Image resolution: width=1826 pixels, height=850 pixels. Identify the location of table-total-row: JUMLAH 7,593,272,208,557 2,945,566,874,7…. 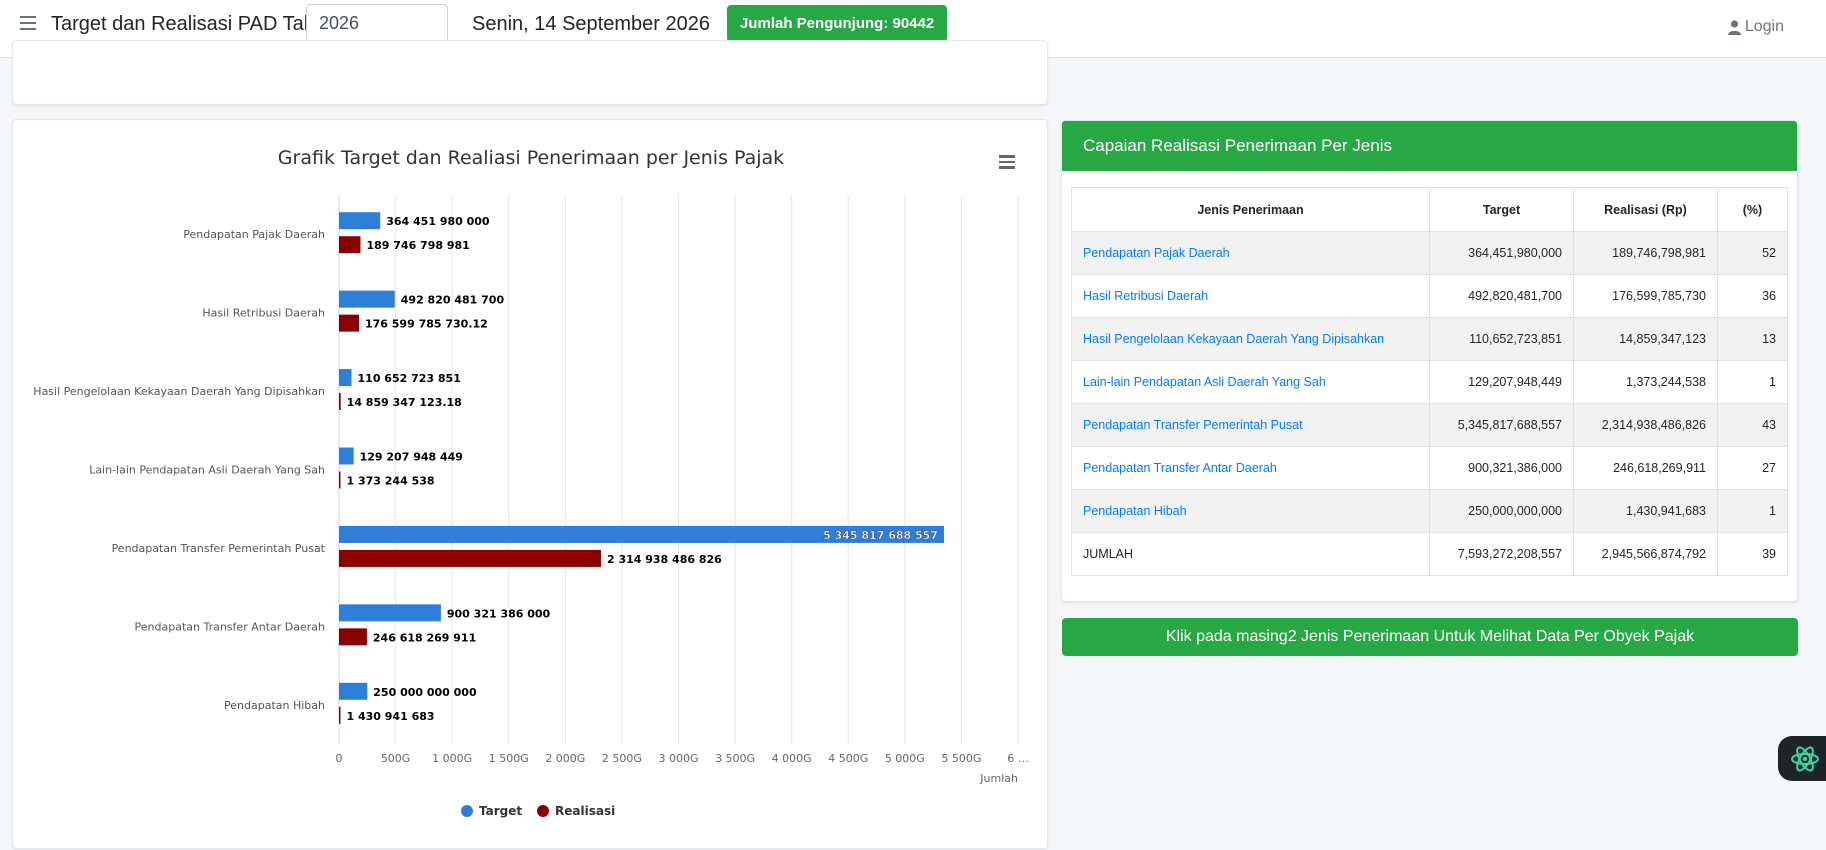
(1429, 554).